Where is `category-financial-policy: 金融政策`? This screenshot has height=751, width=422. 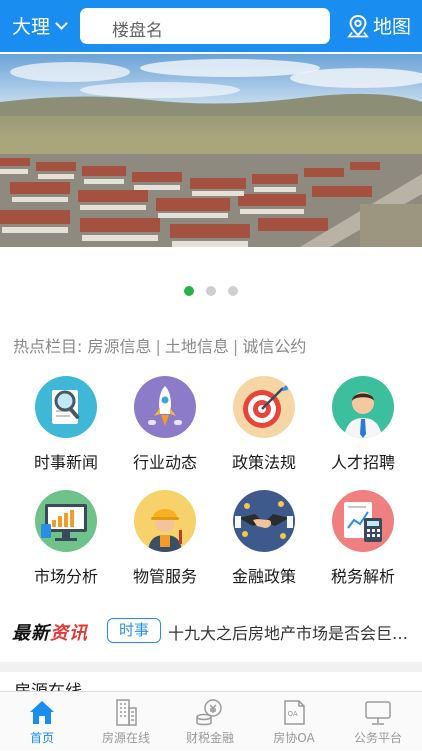 category-financial-policy: 金融政策 is located at coordinates (264, 538).